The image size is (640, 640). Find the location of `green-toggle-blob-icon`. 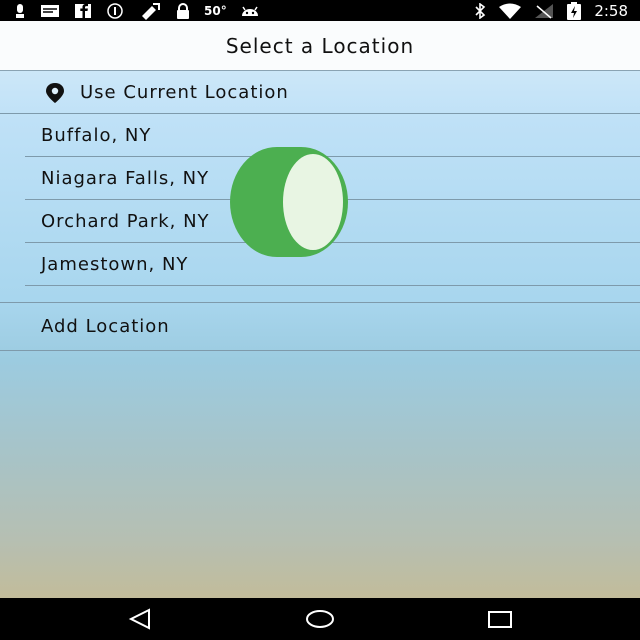

green-toggle-blob-icon is located at coordinates (289, 202).